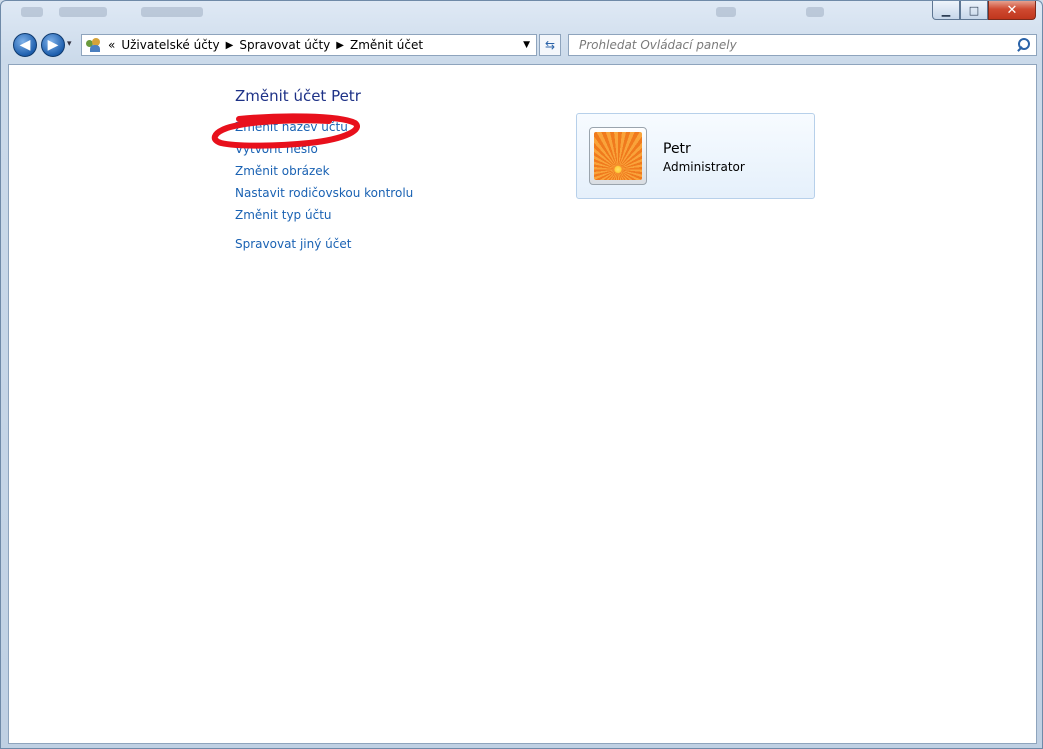  I want to click on back-button: ◀, so click(25, 45).